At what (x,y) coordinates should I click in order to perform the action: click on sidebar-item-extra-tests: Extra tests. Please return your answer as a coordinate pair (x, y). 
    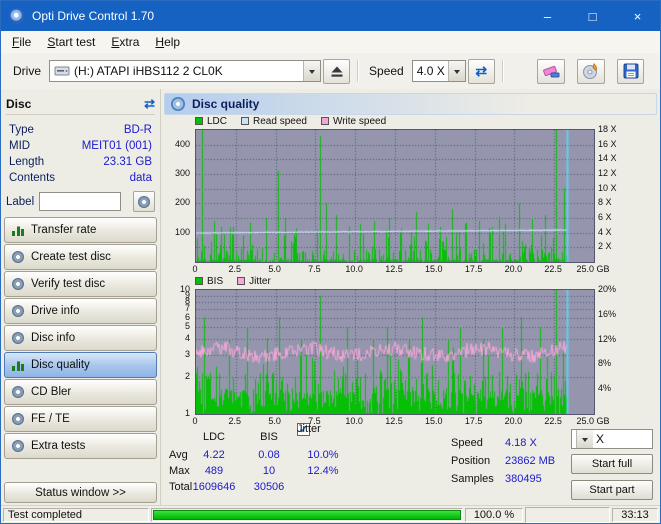
    Looking at the image, I should click on (80, 446).